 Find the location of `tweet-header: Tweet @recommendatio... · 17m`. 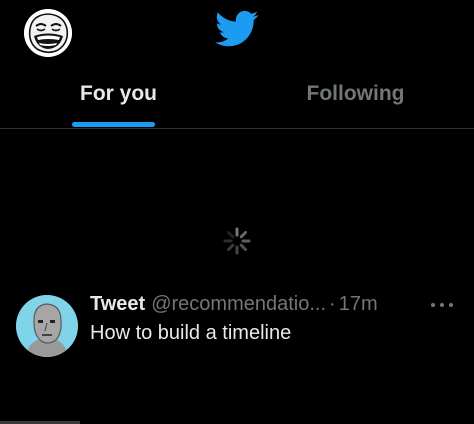

tweet-header: Tweet @recommendatio... · 17m is located at coordinates (234, 306).